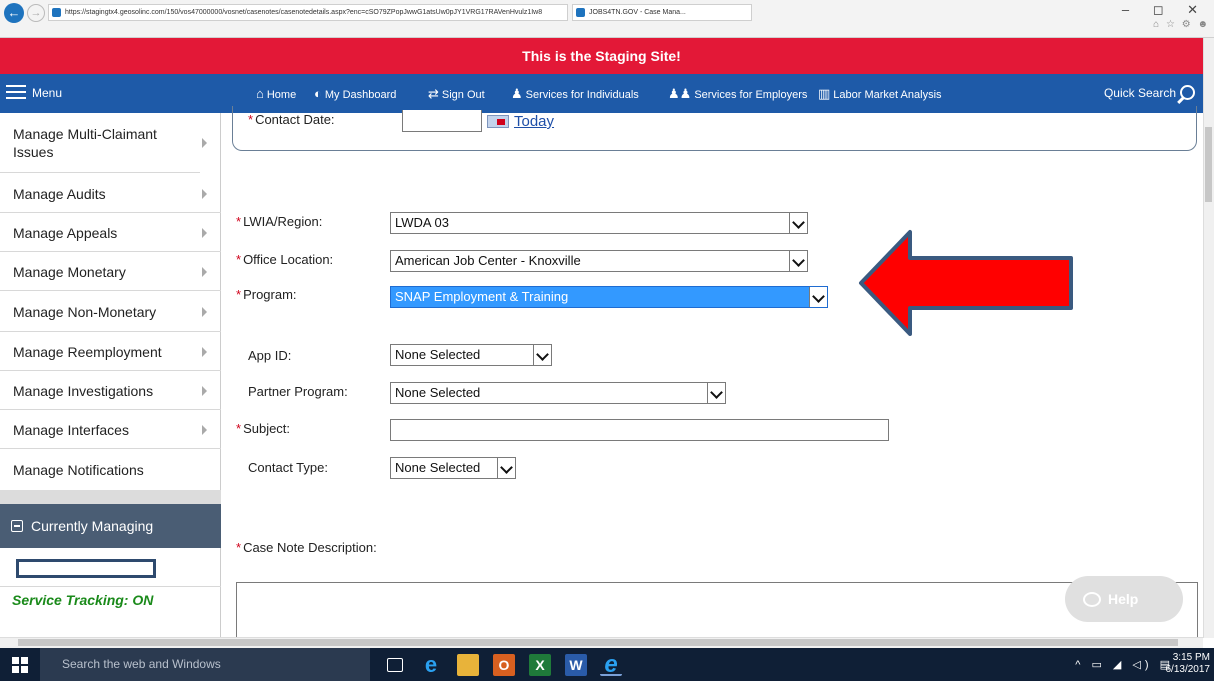 This screenshot has width=1214, height=681. Describe the element at coordinates (1139, 93) in the screenshot. I see `quick-search-label: Quick Search` at that location.